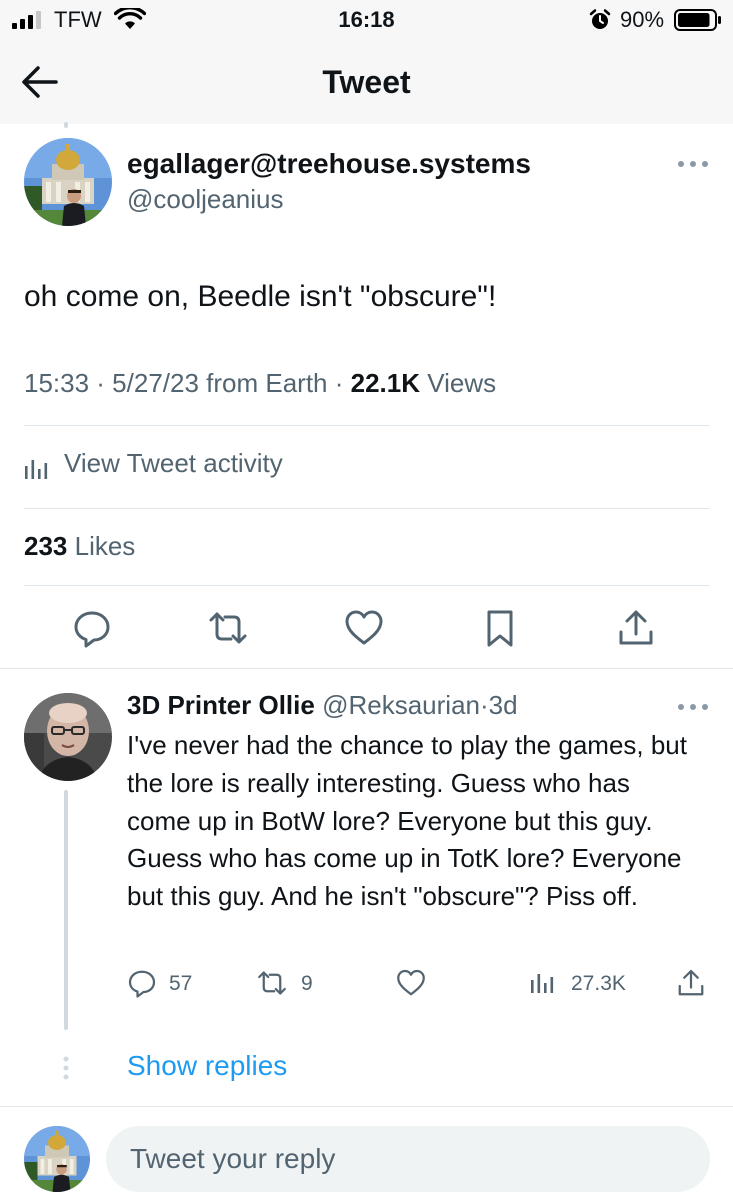  What do you see at coordinates (329, 164) in the screenshot?
I see `author-name: egallager@treehouse.systems` at bounding box center [329, 164].